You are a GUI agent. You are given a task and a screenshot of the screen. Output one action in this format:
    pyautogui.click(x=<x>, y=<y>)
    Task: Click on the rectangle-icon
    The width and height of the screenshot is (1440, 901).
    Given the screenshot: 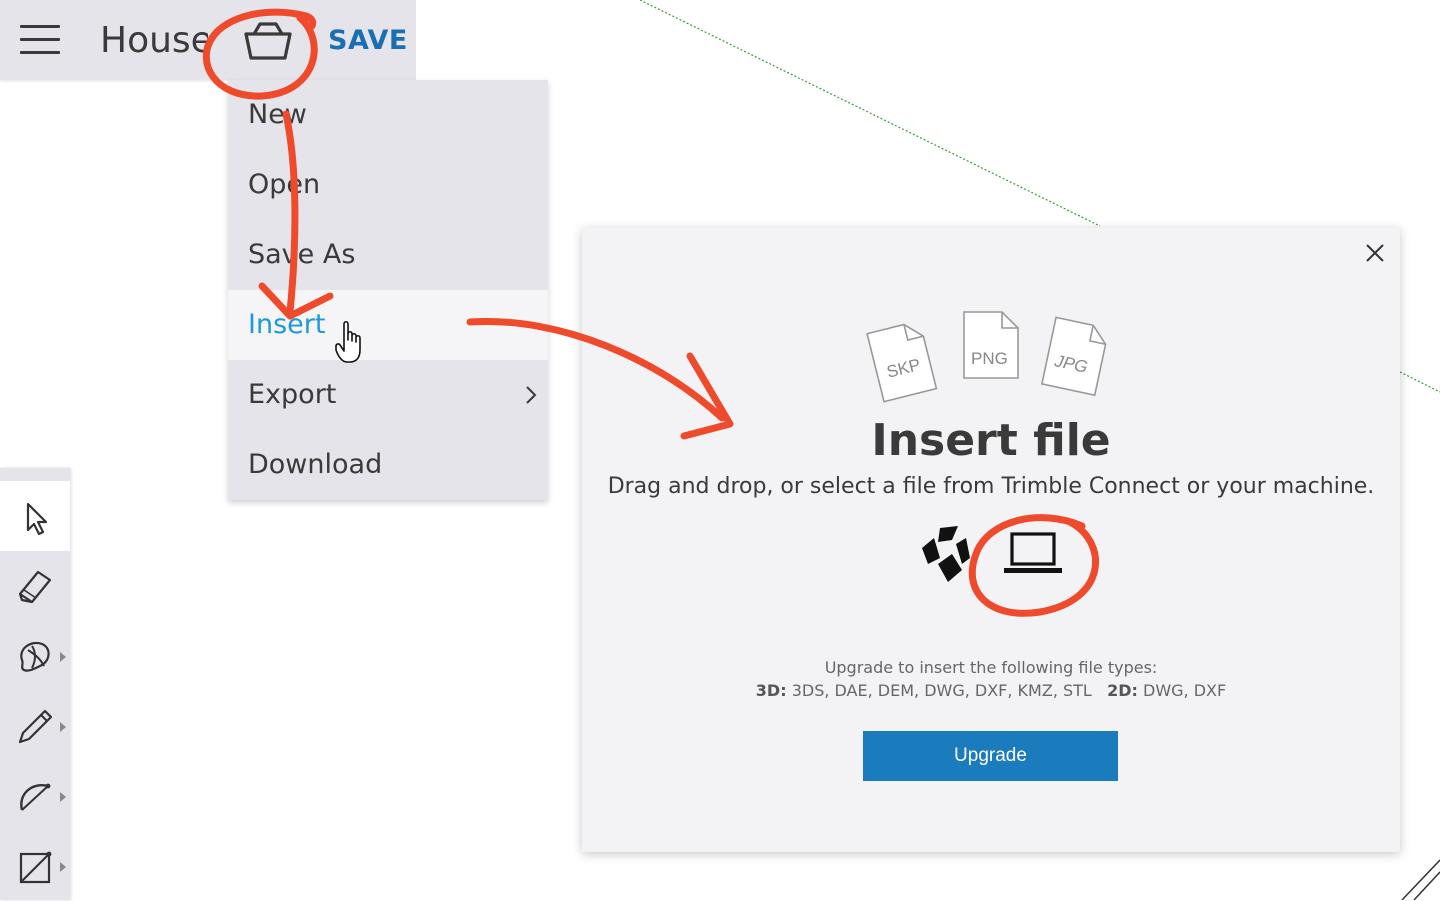 What is the action you would take?
    pyautogui.click(x=35, y=867)
    